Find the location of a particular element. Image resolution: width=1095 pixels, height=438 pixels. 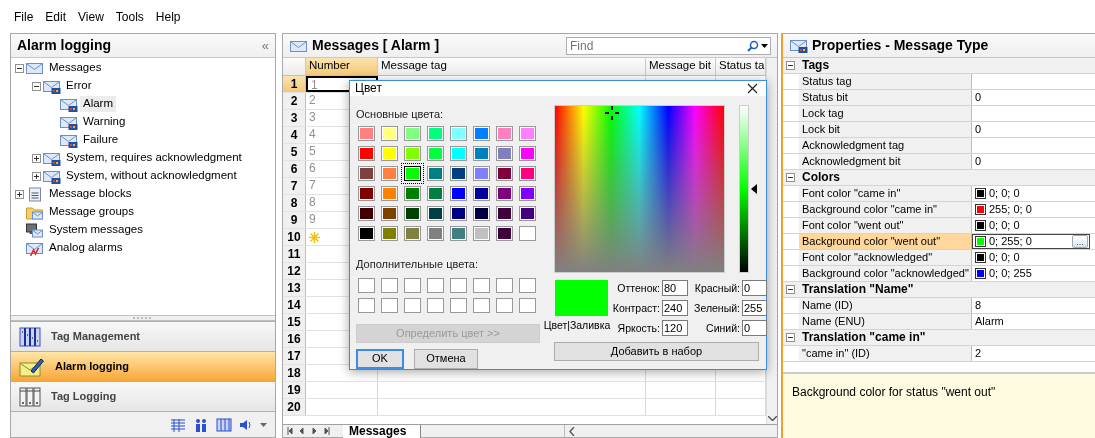

close-icon is located at coordinates (752, 89).